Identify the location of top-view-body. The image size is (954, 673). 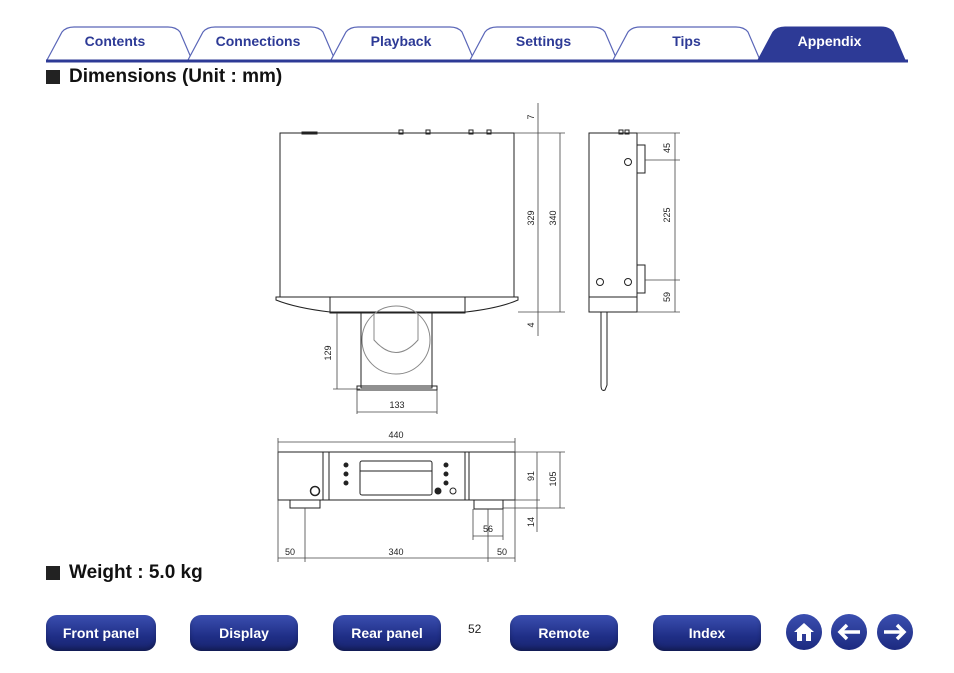
(397, 215).